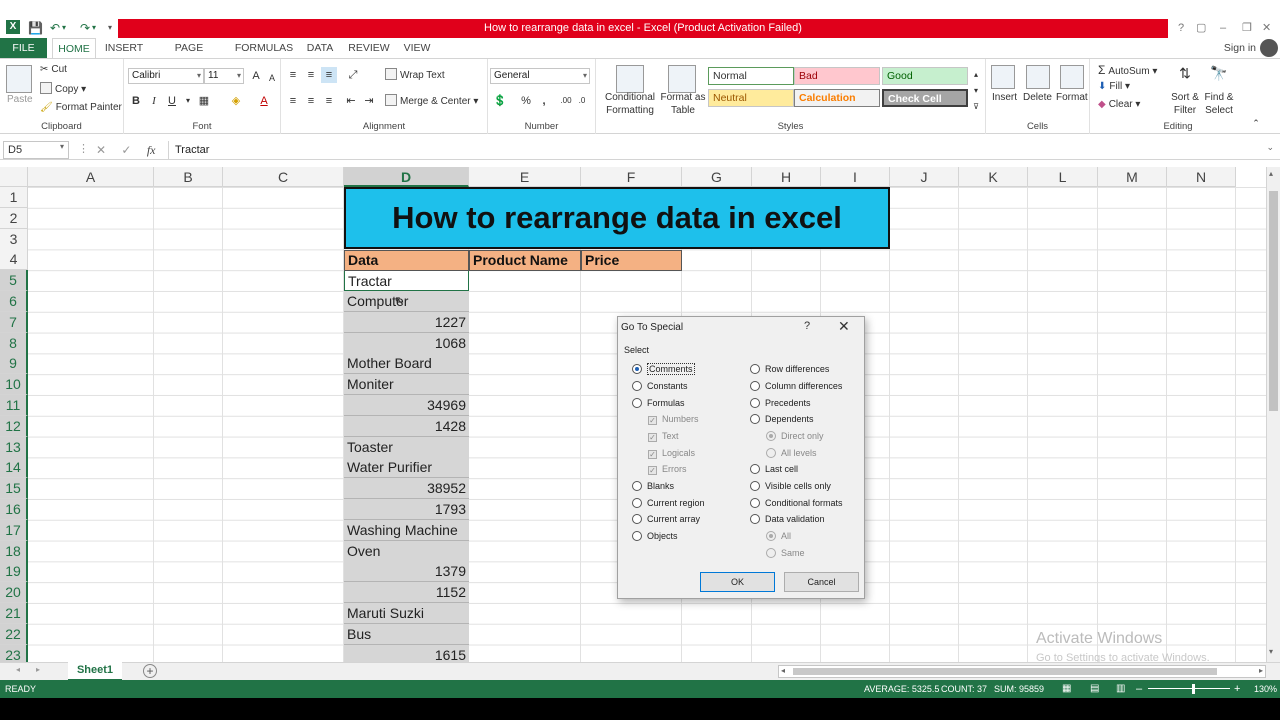 This screenshot has width=1280, height=720. What do you see at coordinates (136, 101) in the screenshot?
I see `bold-button: B` at bounding box center [136, 101].